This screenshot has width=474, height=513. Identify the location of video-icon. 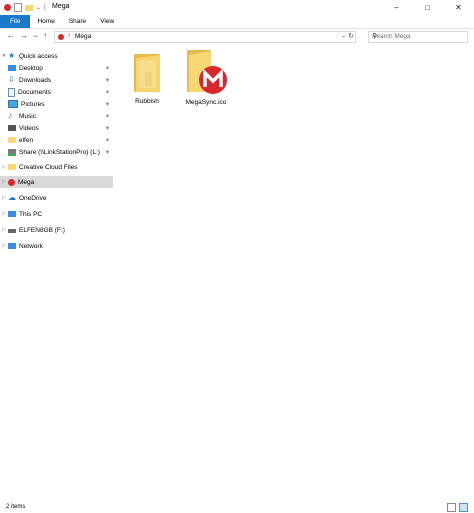
(12, 128).